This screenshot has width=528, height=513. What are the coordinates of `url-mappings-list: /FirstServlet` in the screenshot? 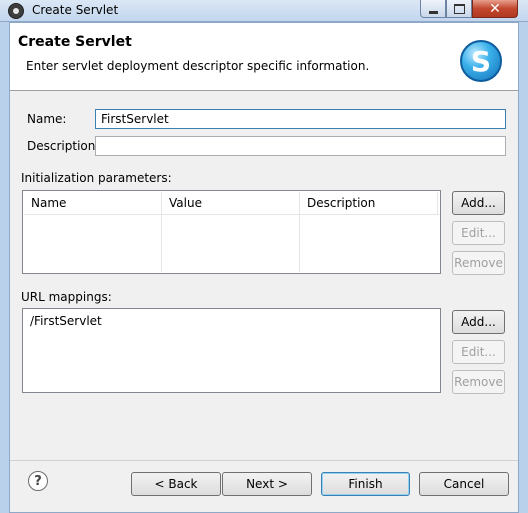 It's located at (231, 350).